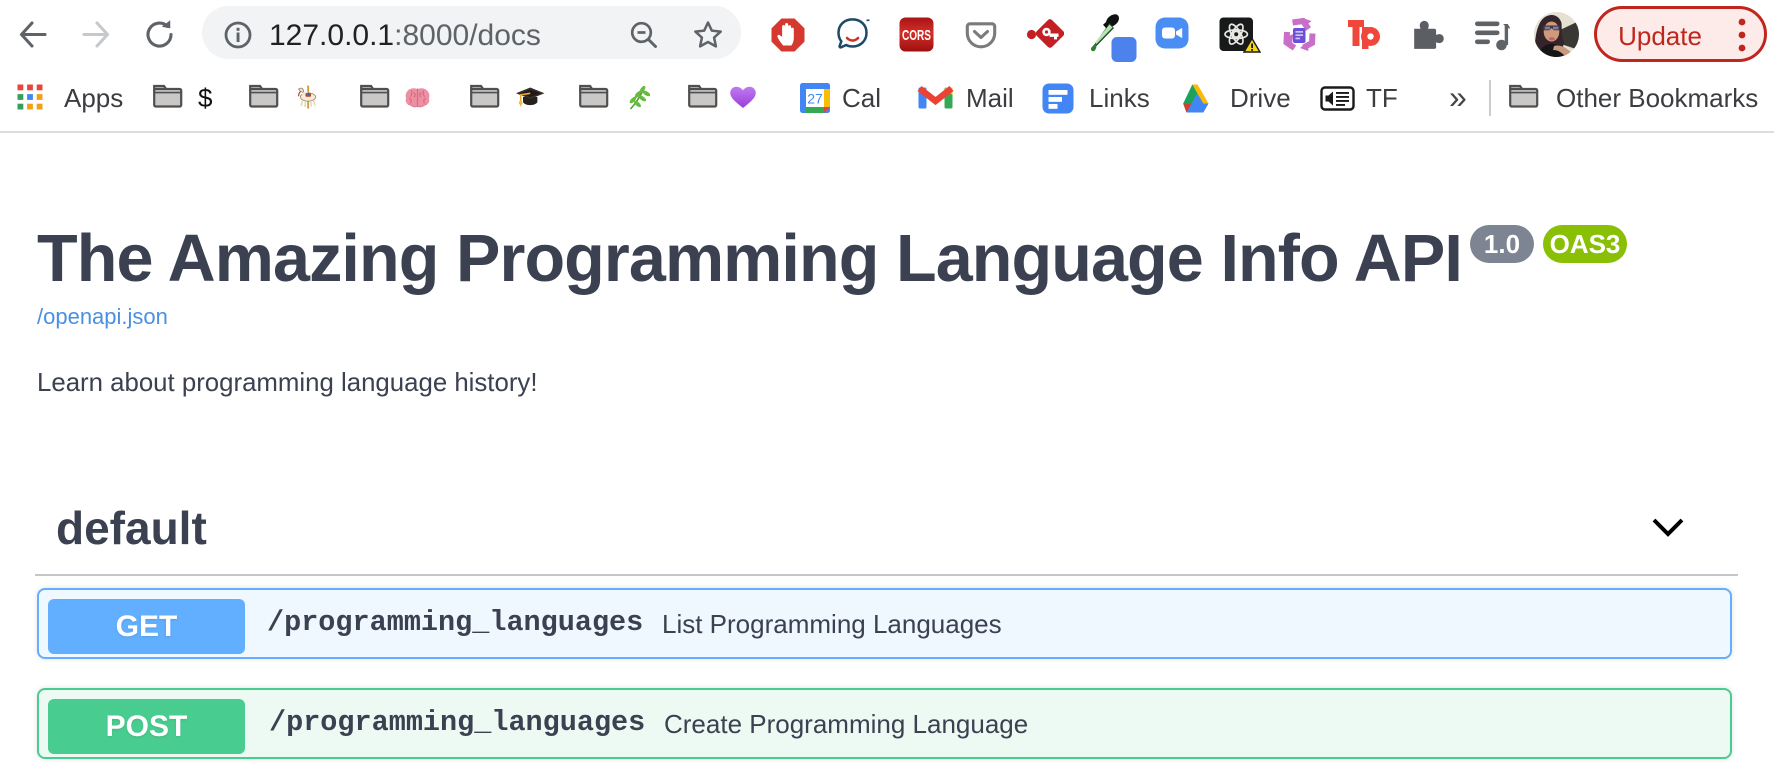 The image size is (1774, 780). Describe the element at coordinates (815, 99) in the screenshot. I see `svg-text: 27` at that location.